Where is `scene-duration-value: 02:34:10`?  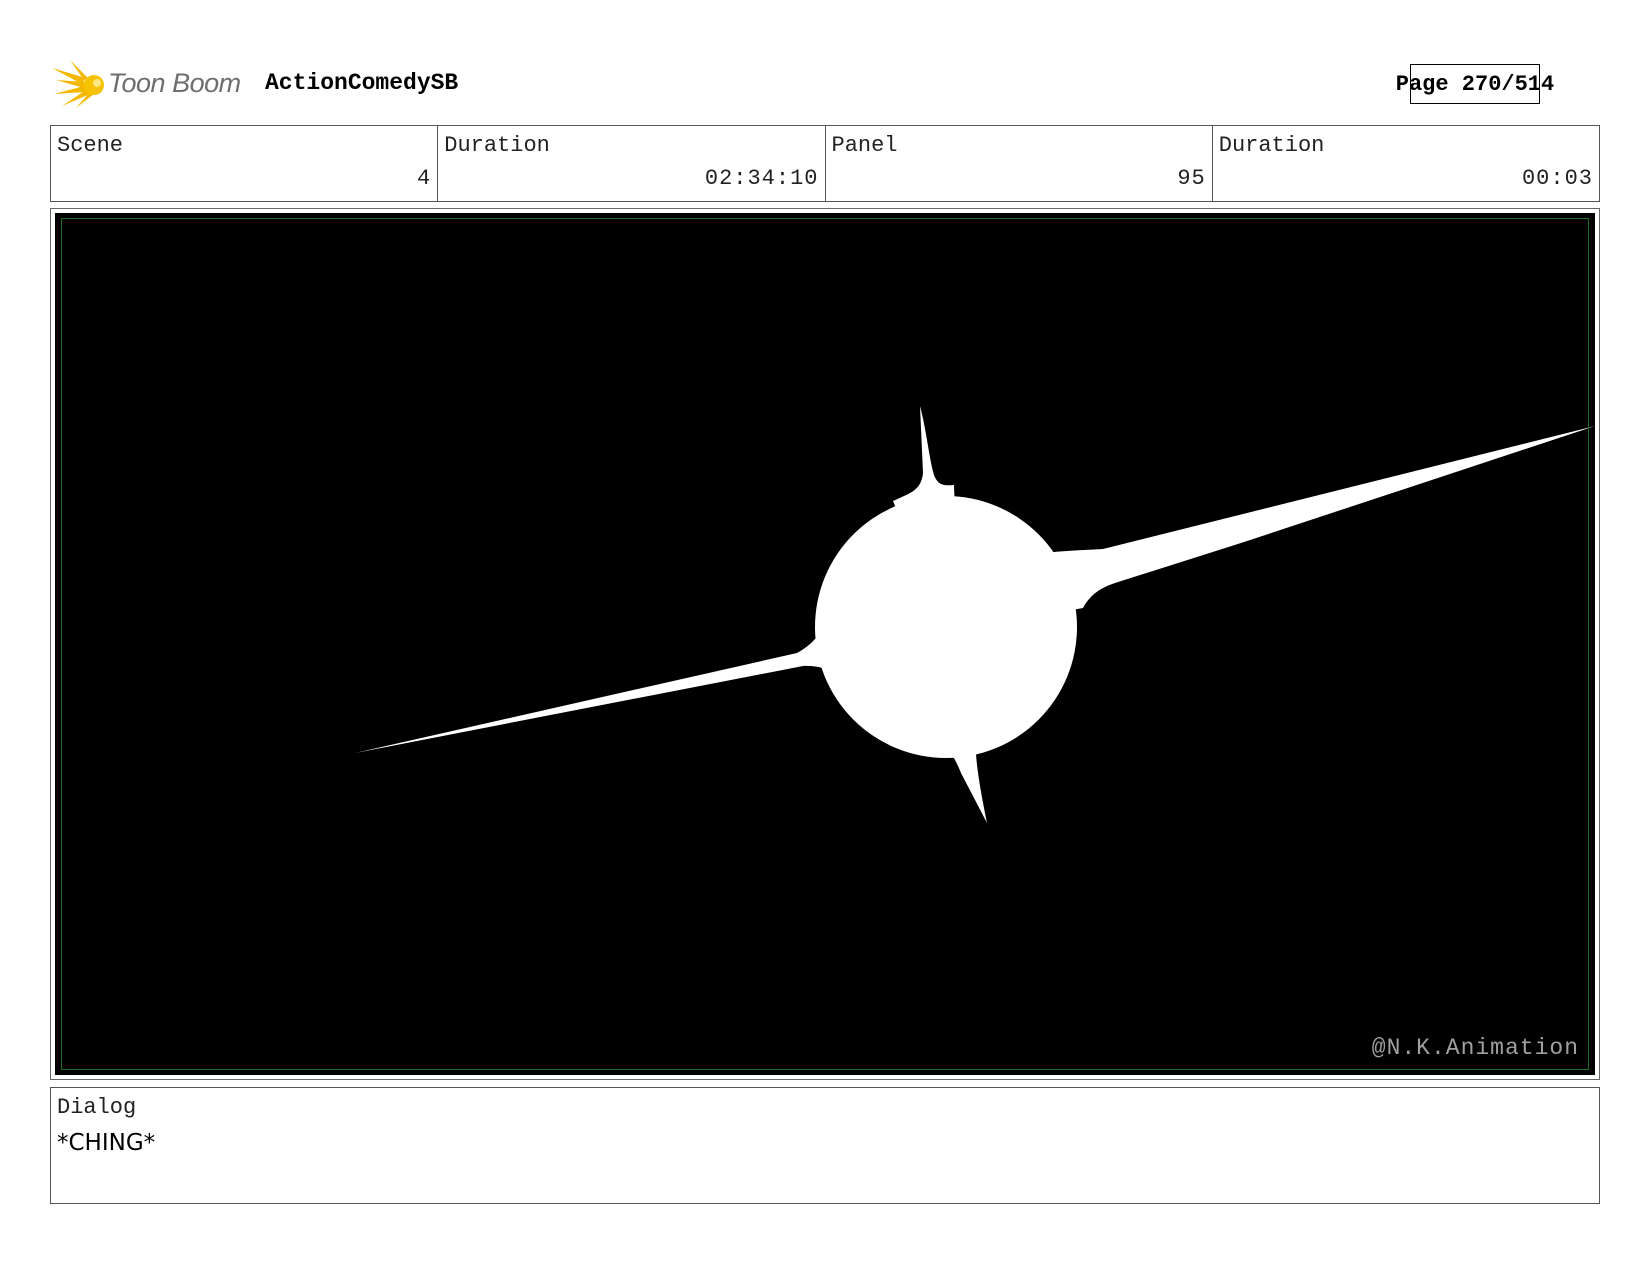 scene-duration-value: 02:34:10 is located at coordinates (761, 178).